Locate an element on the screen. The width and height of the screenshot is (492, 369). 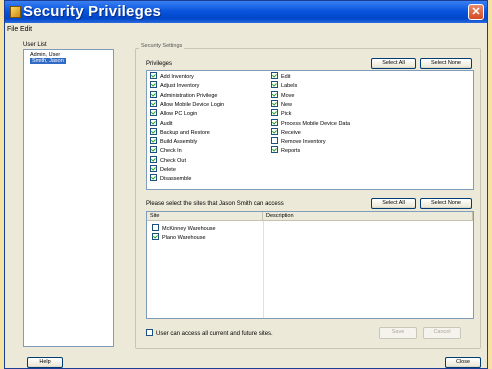
privilege-item: Allow PC Login is located at coordinates (174, 113).